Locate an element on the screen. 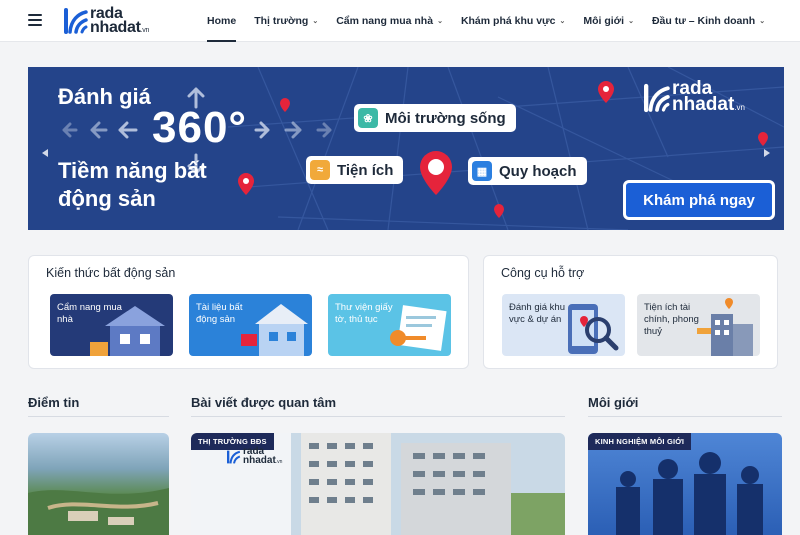 This screenshot has width=800, height=535. card-real-estate-docs: Tài liệu bất động sản is located at coordinates (250, 325).